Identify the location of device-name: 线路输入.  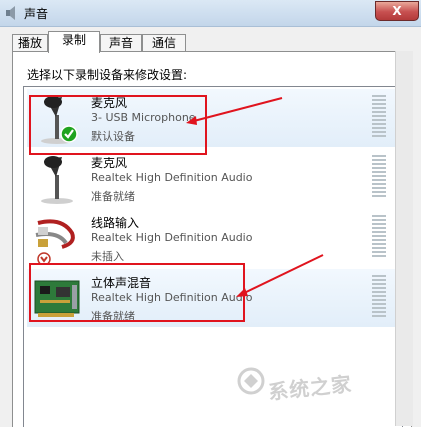
(115, 223).